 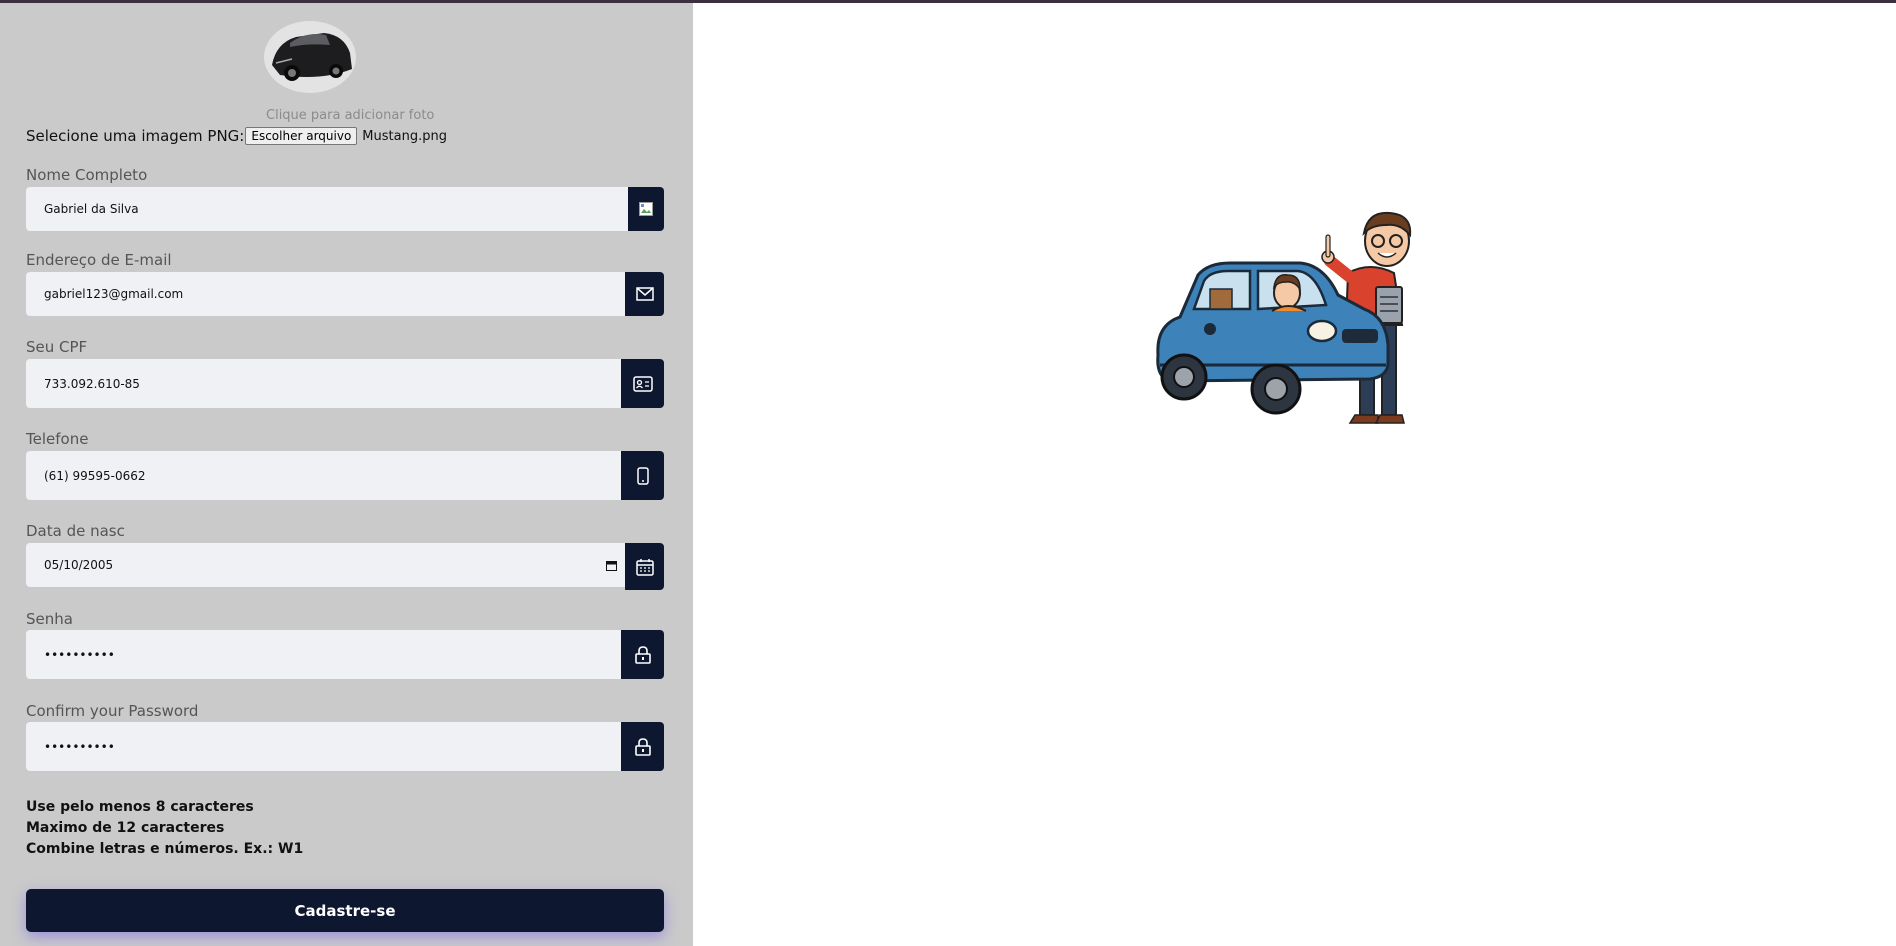 I want to click on confirm-label: Confirm your Password, so click(x=112, y=711).